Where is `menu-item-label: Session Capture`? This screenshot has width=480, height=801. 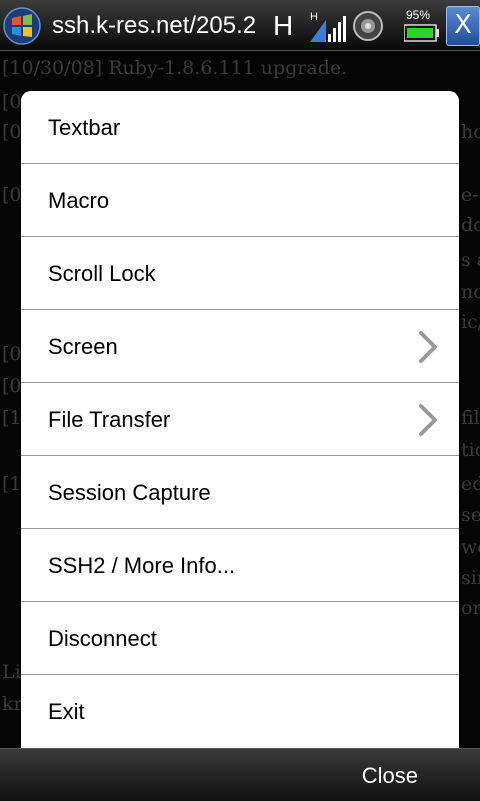
menu-item-label: Session Capture is located at coordinates (129, 492).